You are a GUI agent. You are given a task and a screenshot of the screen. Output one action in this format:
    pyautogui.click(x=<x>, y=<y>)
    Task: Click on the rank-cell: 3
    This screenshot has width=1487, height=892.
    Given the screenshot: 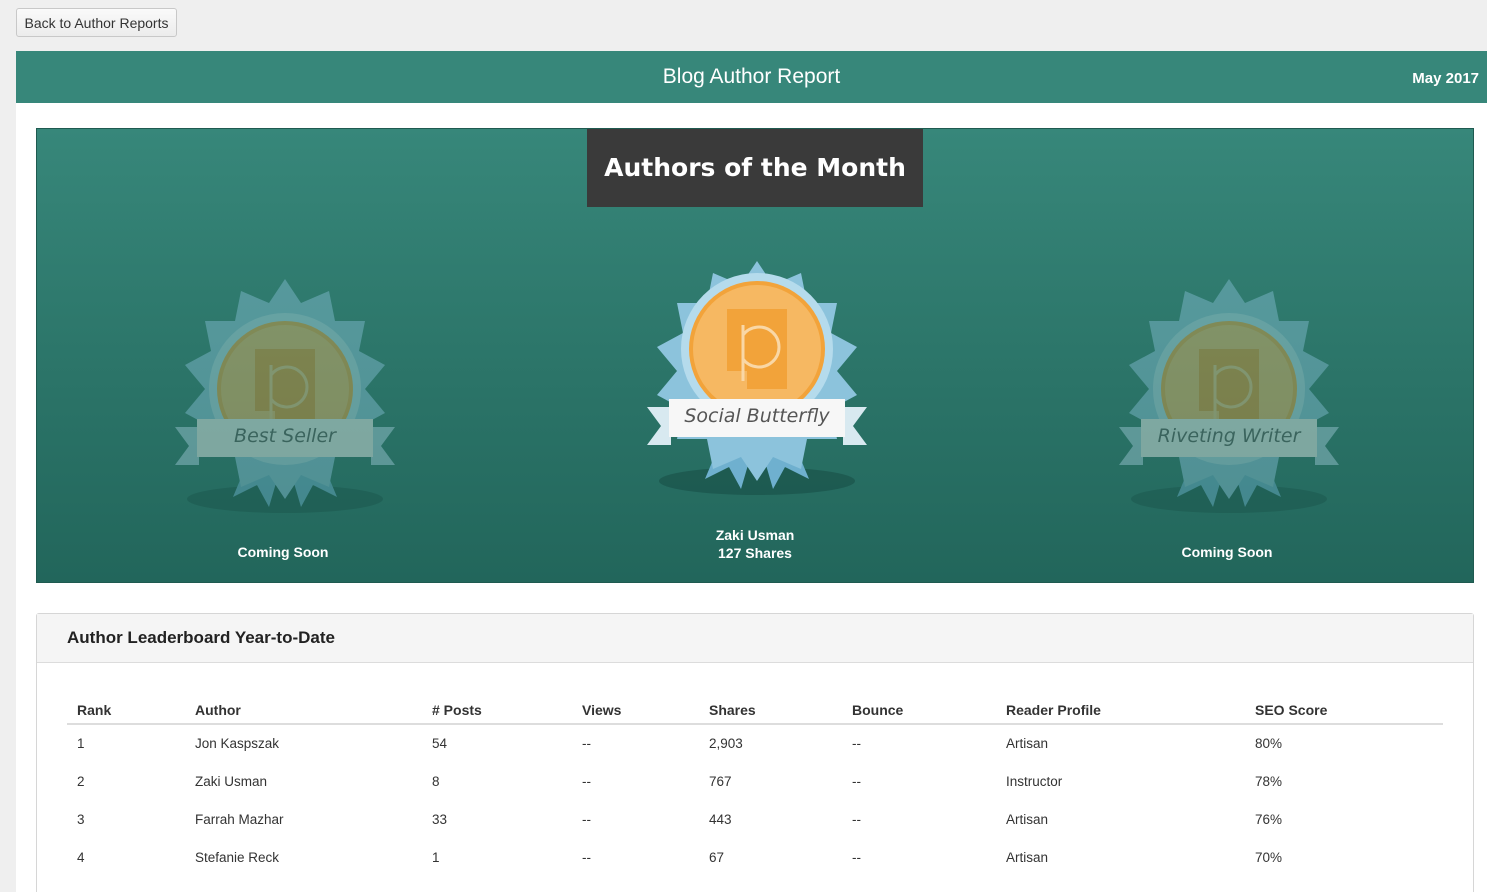 What is the action you would take?
    pyautogui.click(x=81, y=819)
    